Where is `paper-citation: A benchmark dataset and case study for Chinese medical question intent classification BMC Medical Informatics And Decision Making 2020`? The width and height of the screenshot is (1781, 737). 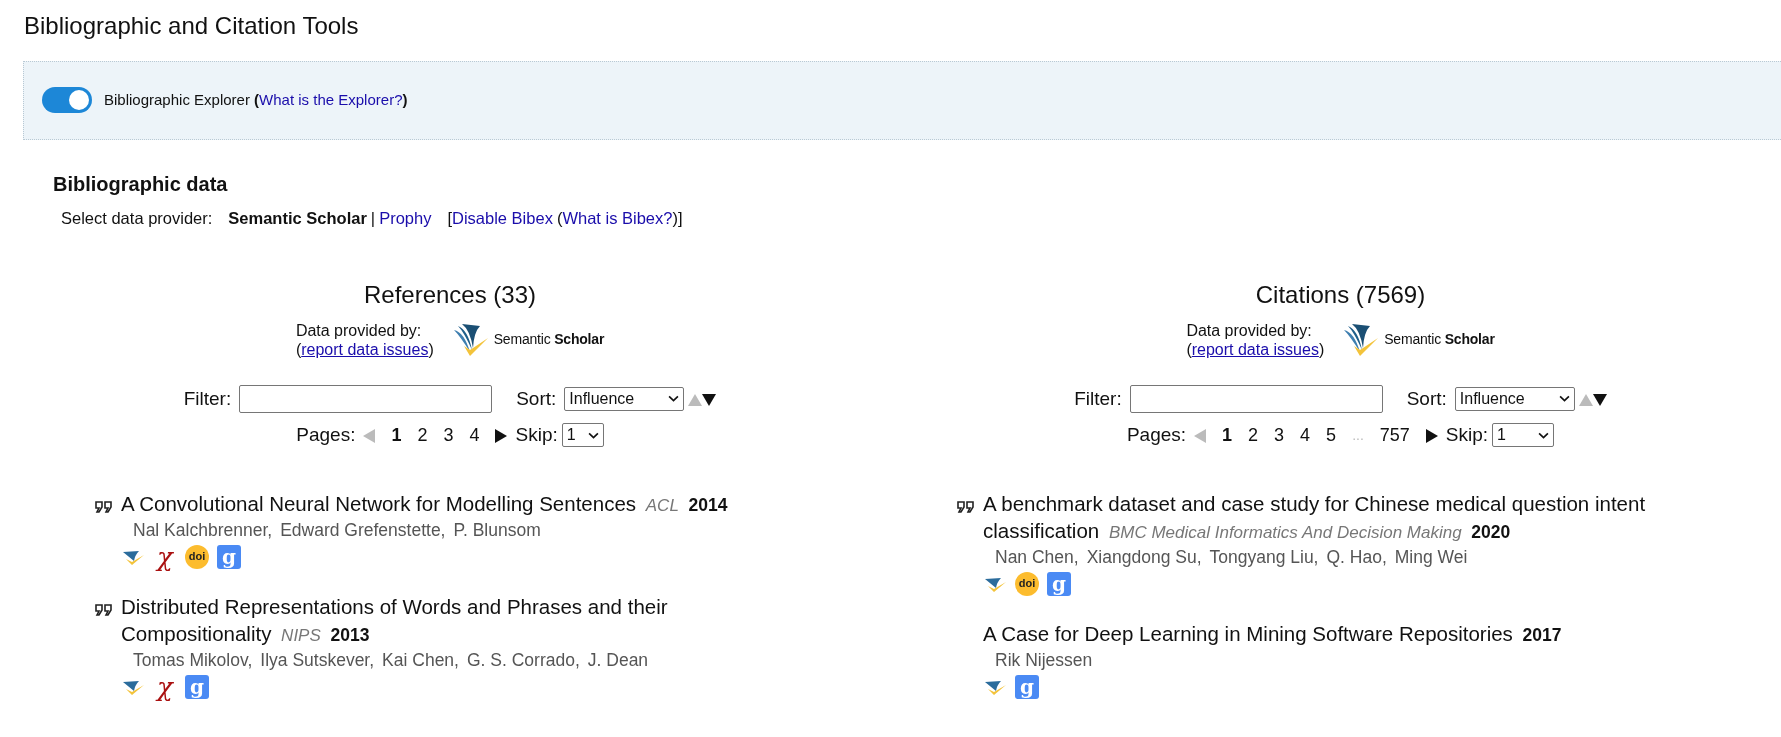
paper-citation: A benchmark dataset and case study for Chinese medical question intent classification BMC Medical Informatics And Decision Making 2020 is located at coordinates (1343, 517).